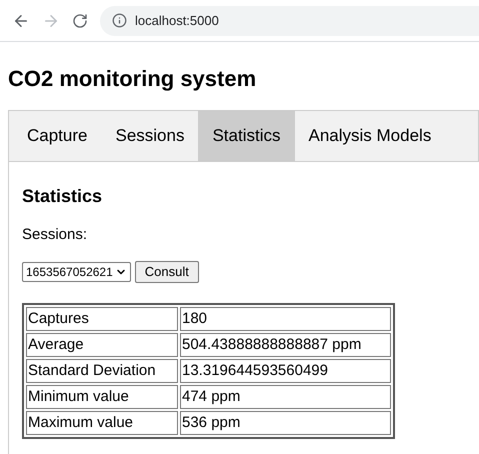 The height and width of the screenshot is (454, 479). What do you see at coordinates (102, 397) in the screenshot?
I see `table-cell: Minimum value` at bounding box center [102, 397].